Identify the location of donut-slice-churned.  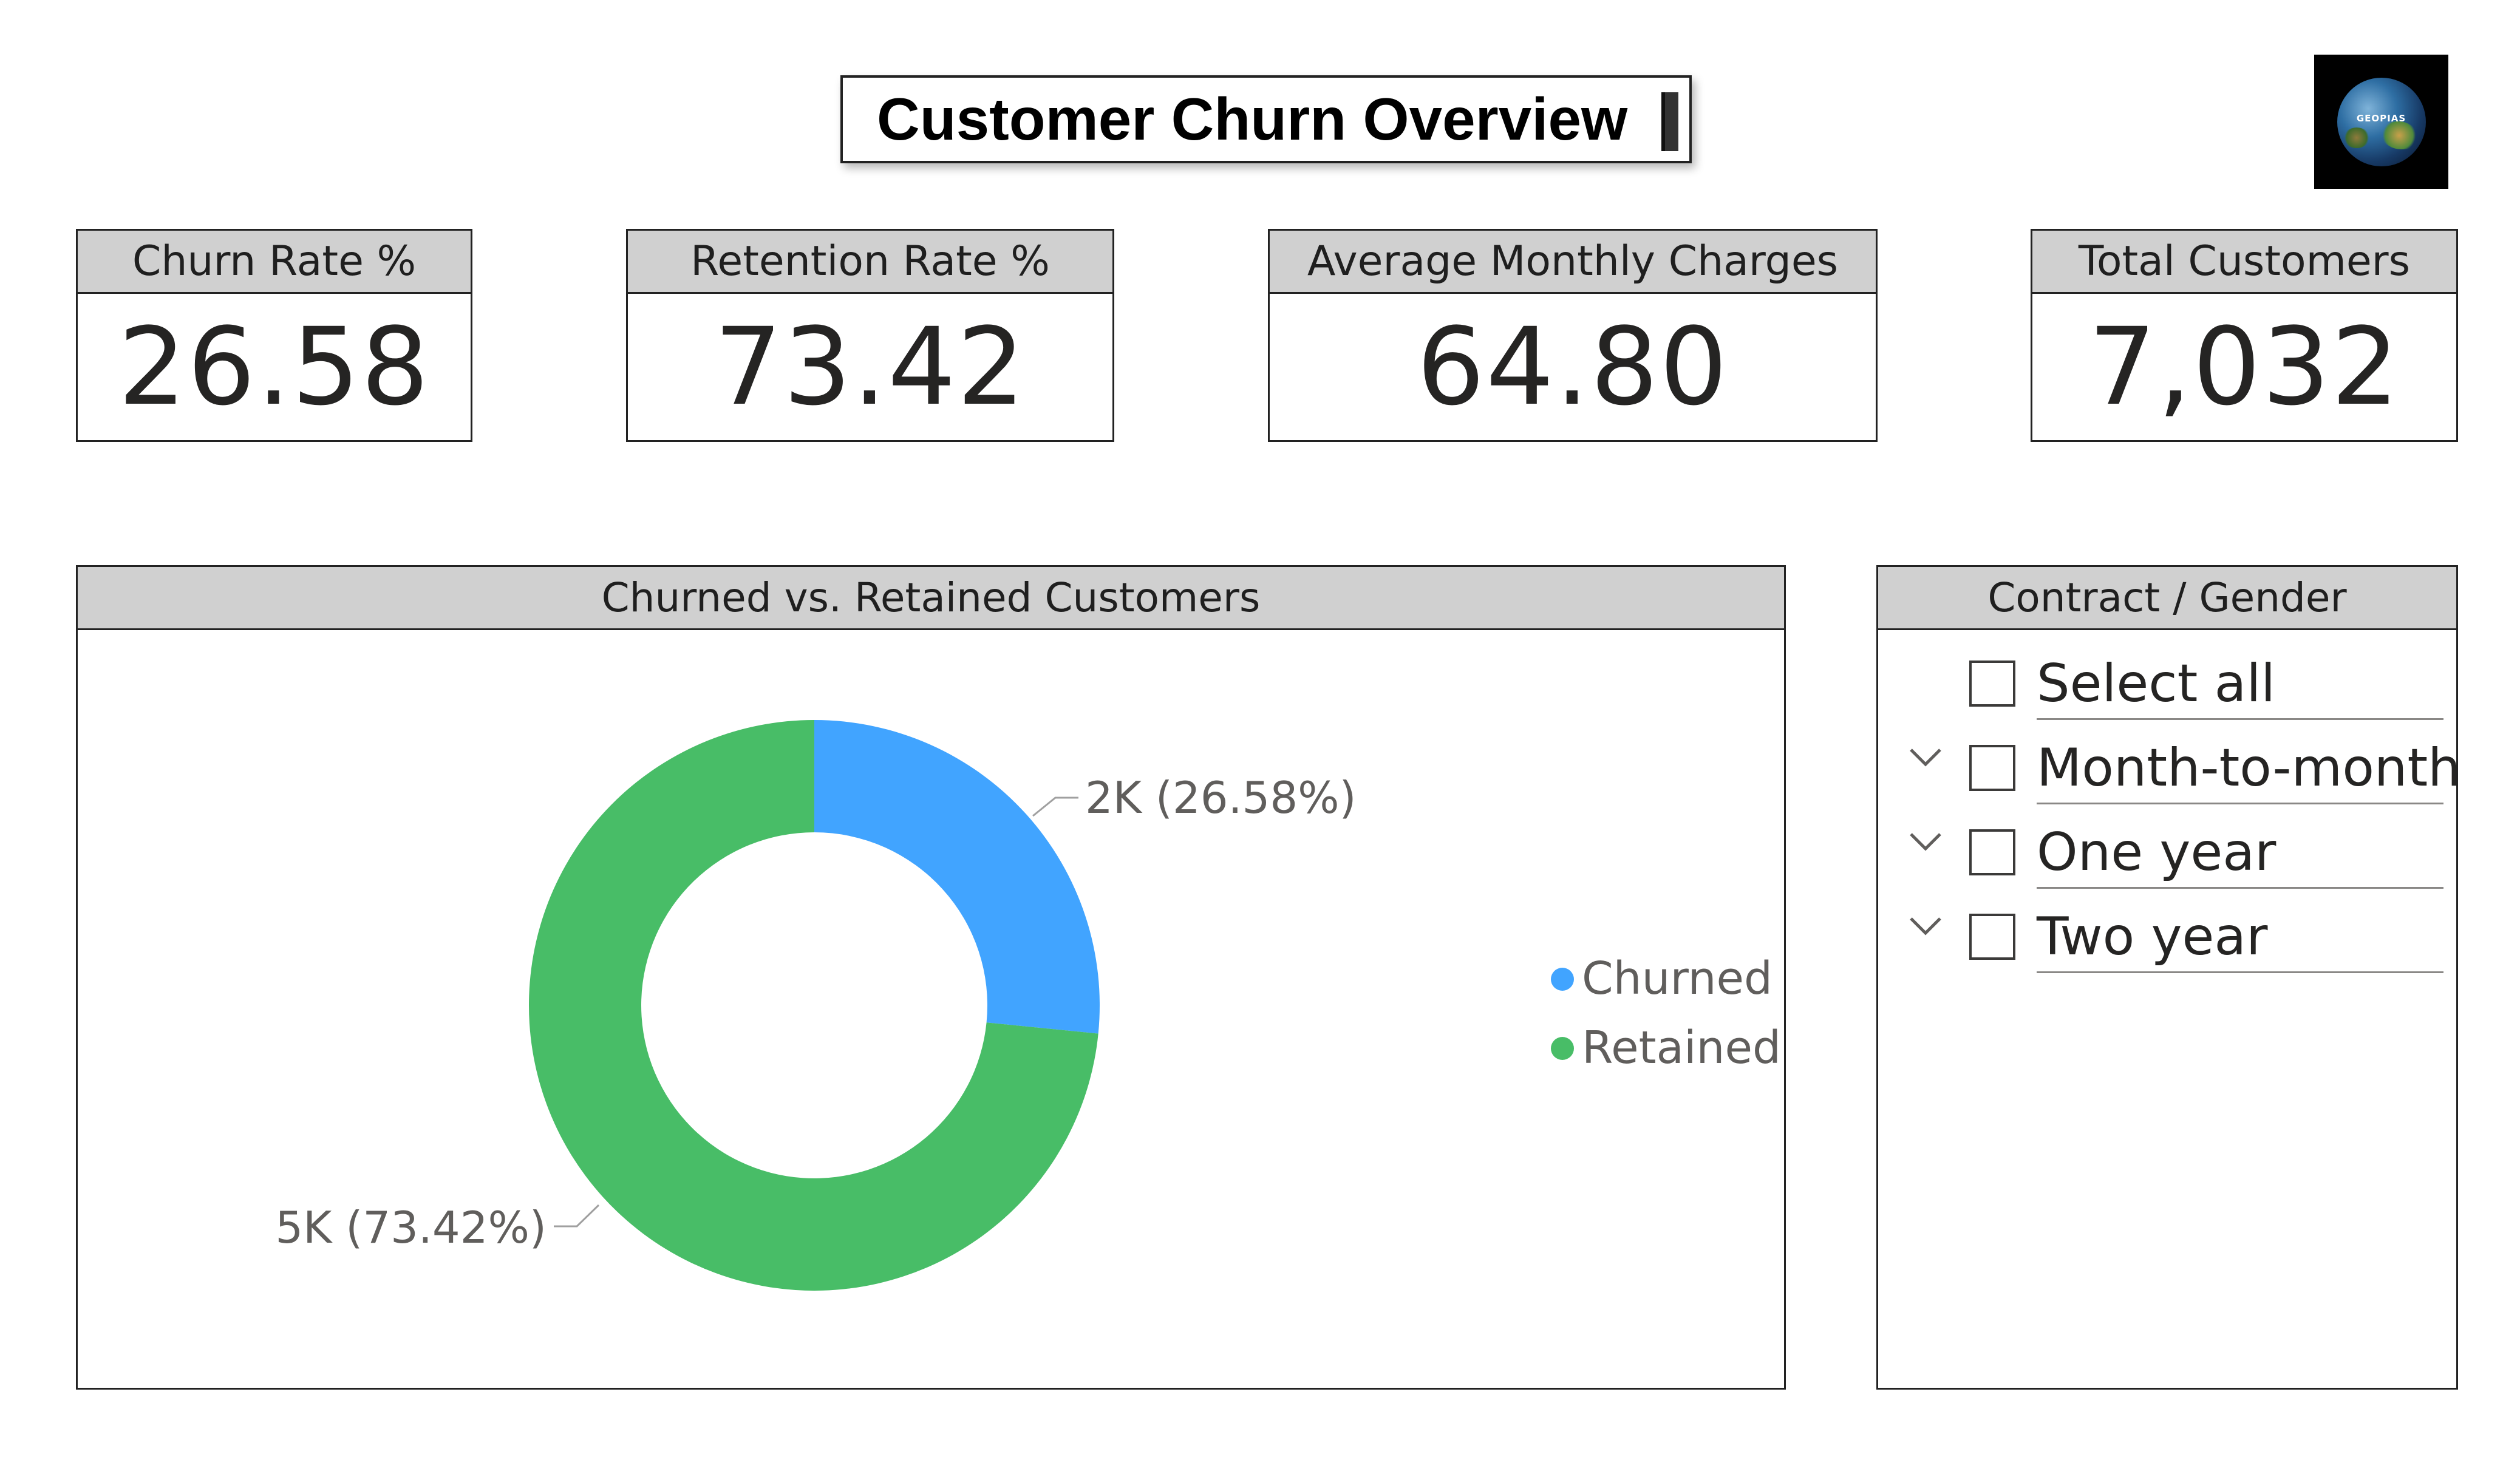
(957, 877).